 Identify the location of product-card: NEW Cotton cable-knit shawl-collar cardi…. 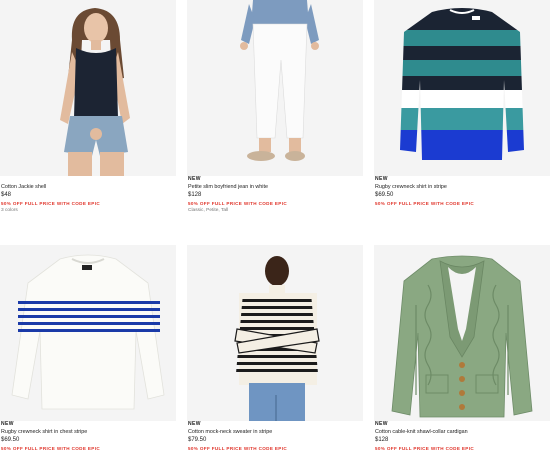
(462, 348).